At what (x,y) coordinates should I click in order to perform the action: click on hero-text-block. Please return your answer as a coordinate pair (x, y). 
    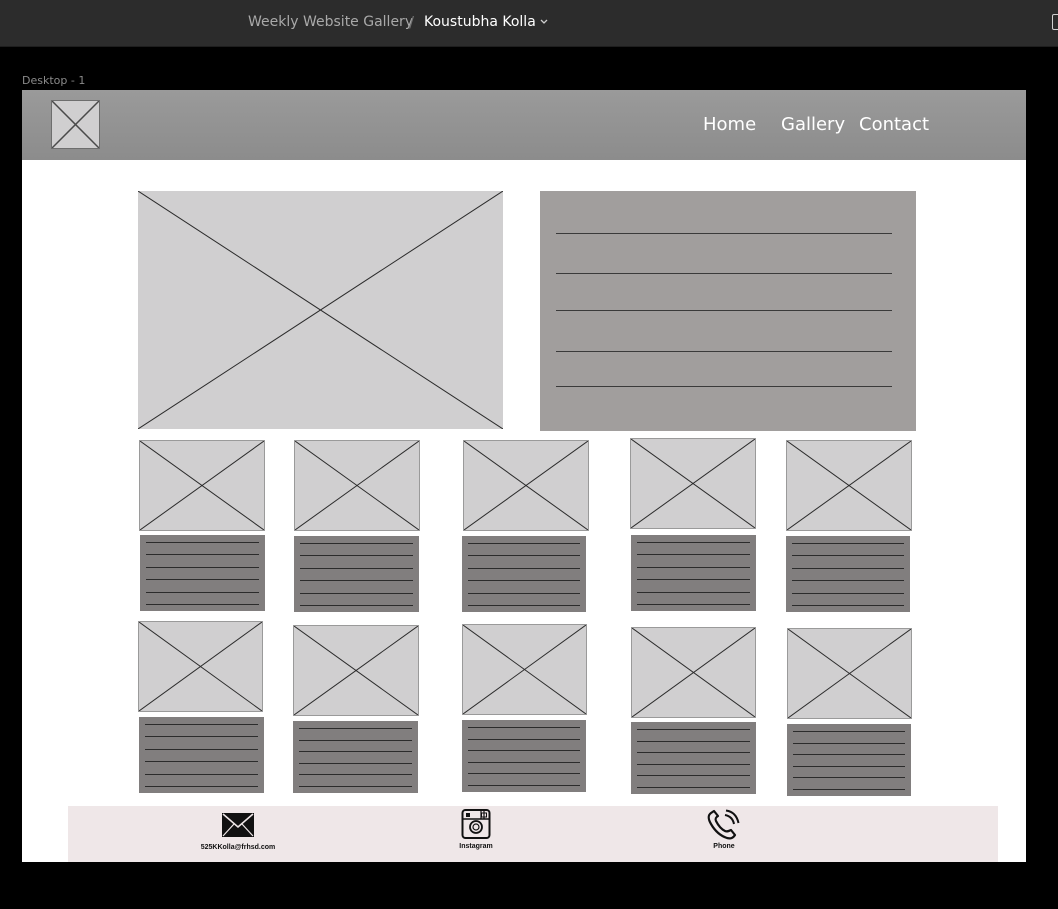
    Looking at the image, I should click on (728, 311).